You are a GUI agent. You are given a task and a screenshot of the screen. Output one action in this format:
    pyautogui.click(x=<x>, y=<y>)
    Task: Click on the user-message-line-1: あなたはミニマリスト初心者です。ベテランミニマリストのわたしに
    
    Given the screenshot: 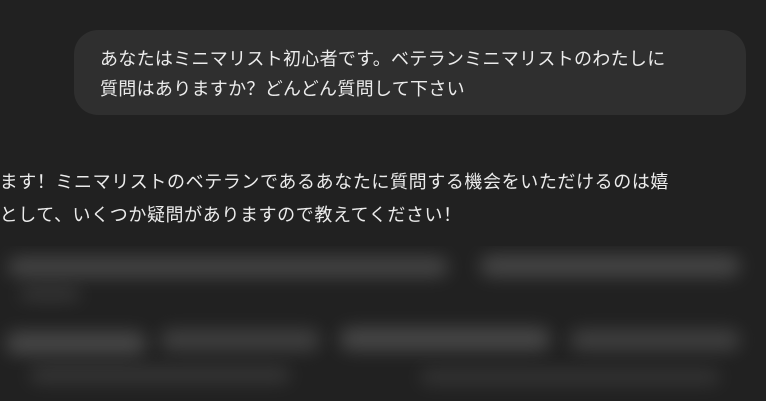 What is the action you would take?
    pyautogui.click(x=383, y=59)
    